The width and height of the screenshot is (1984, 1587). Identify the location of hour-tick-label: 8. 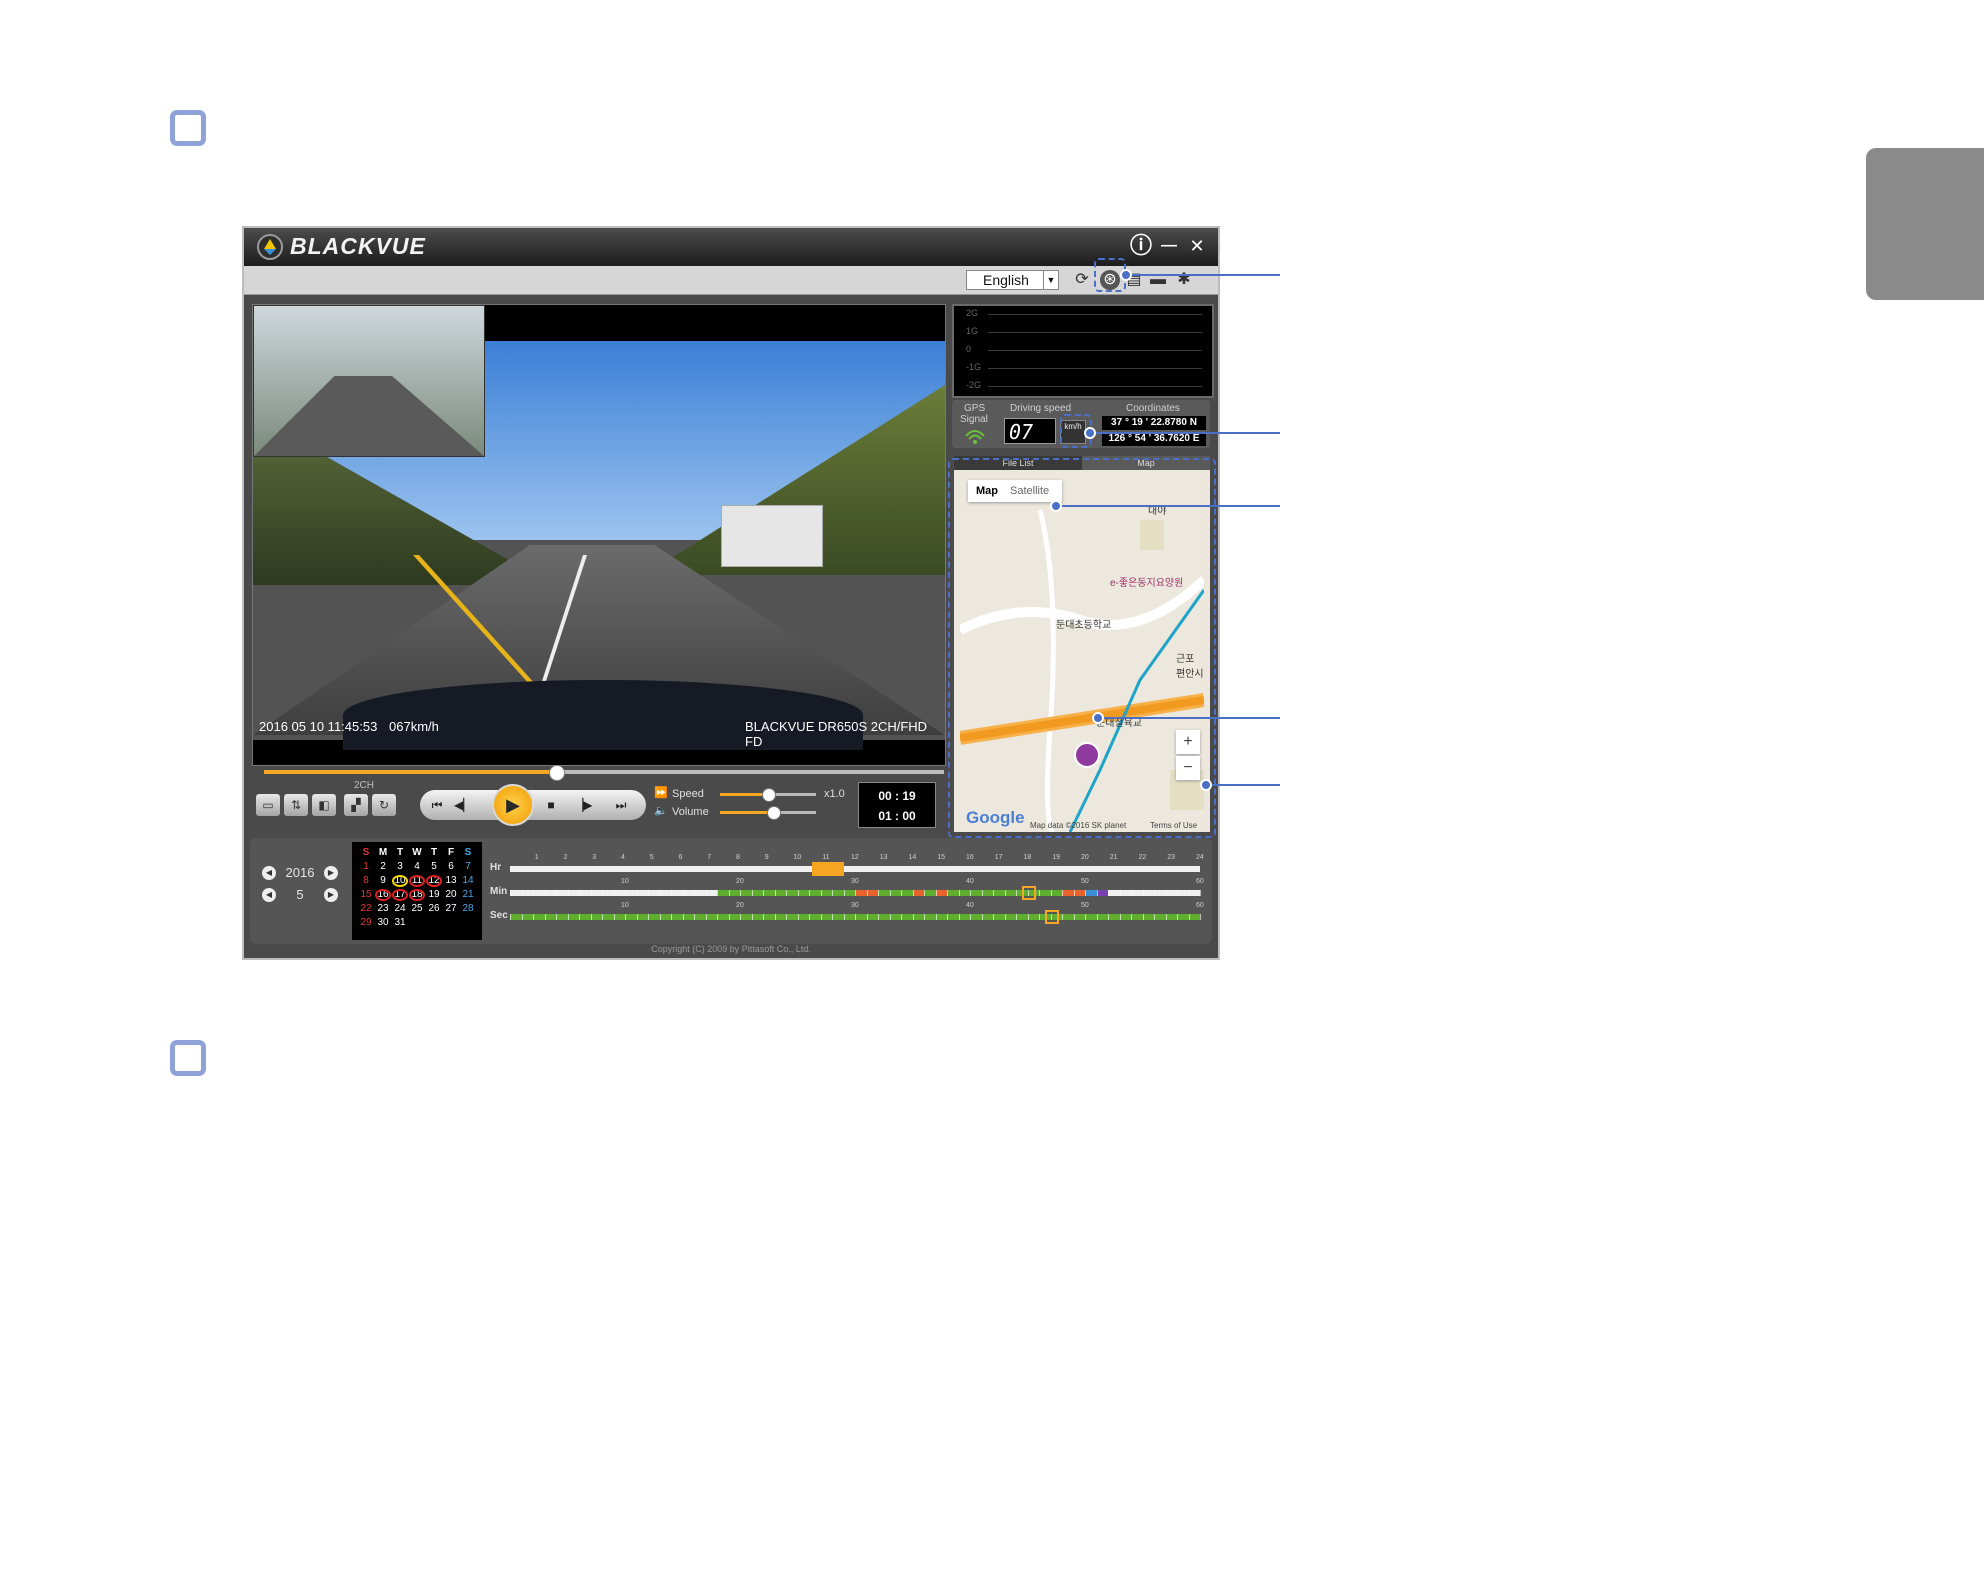
(738, 857).